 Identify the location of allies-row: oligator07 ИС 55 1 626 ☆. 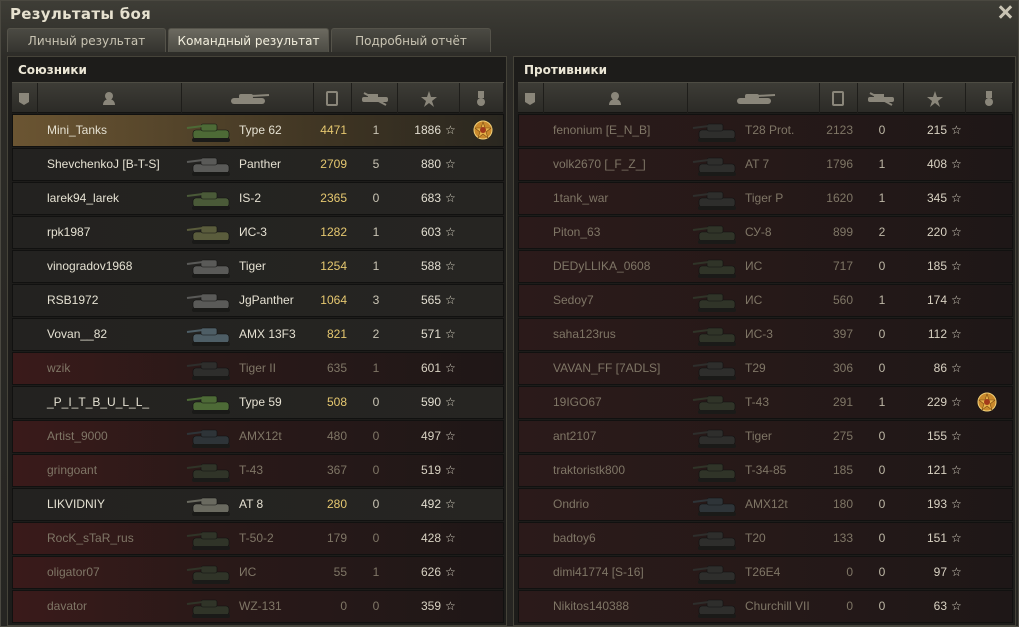
(258, 572).